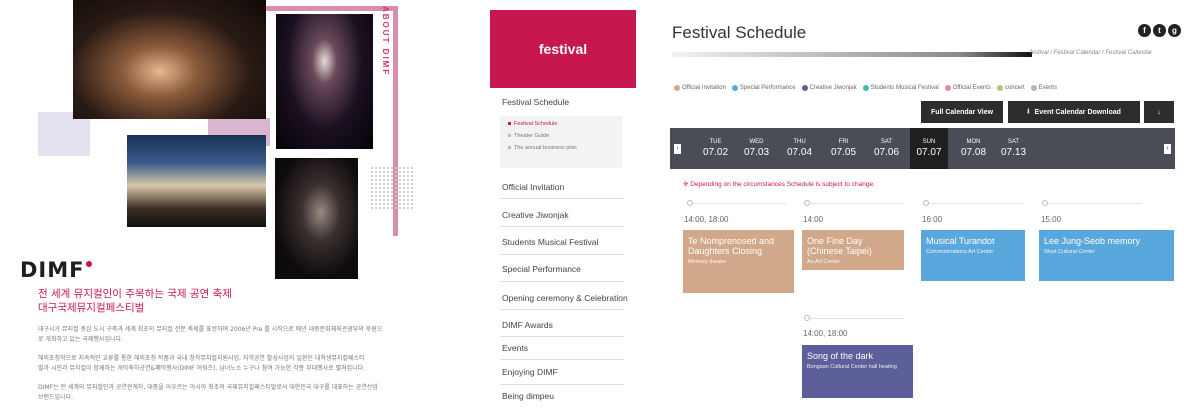  Describe the element at coordinates (515, 348) in the screenshot. I see `sidebar-item-events: Events` at that location.